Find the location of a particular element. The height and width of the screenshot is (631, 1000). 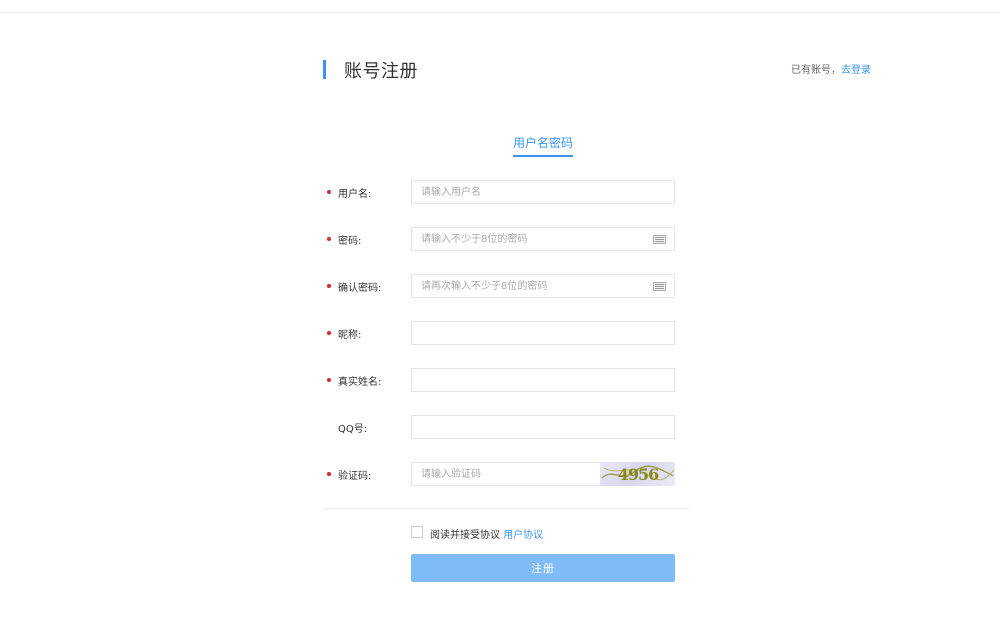

top-divider is located at coordinates (500, 12).